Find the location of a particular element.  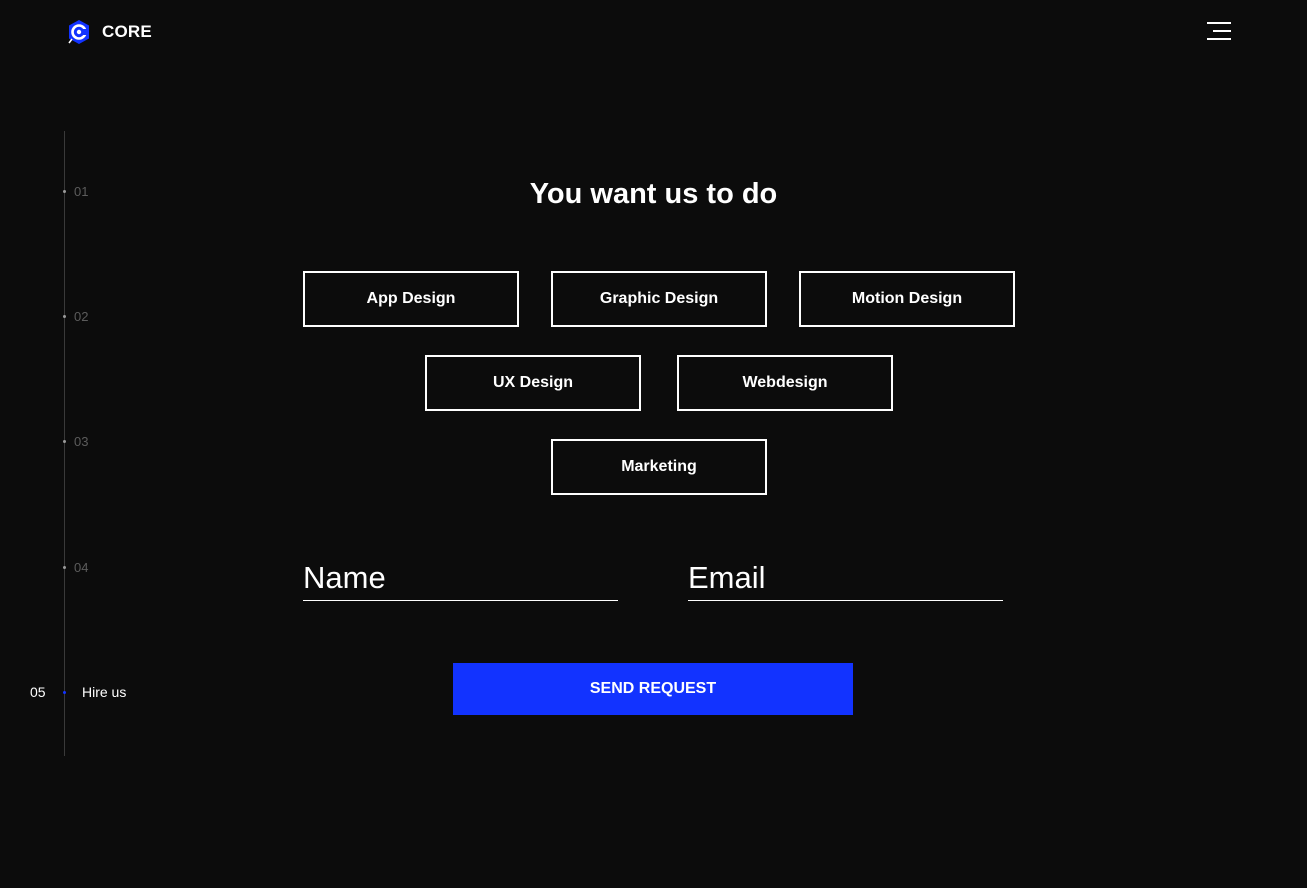

side-nav-item-04: 04 is located at coordinates (50, 567).